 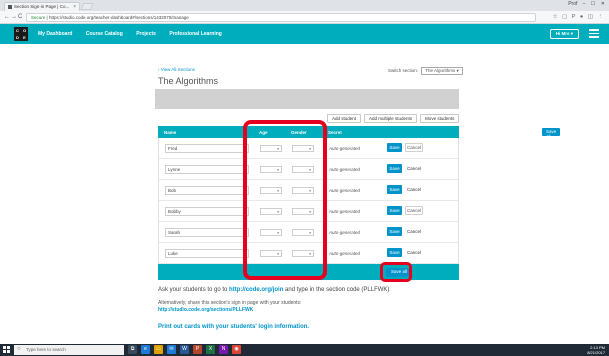 I want to click on bookmark-star-icon: ☆, so click(x=555, y=17).